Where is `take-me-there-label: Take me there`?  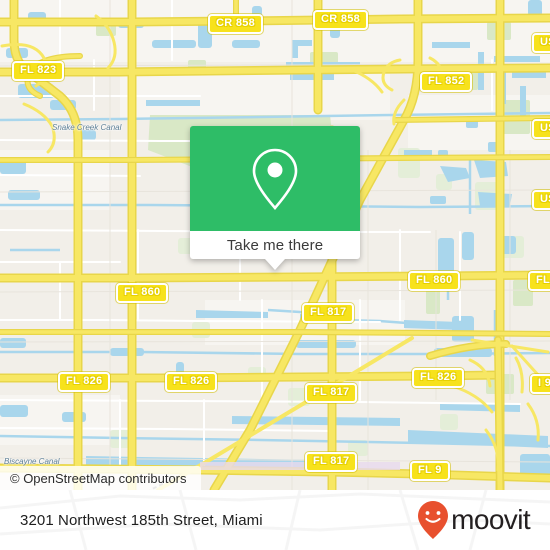 take-me-there-label: Take me there is located at coordinates (275, 245).